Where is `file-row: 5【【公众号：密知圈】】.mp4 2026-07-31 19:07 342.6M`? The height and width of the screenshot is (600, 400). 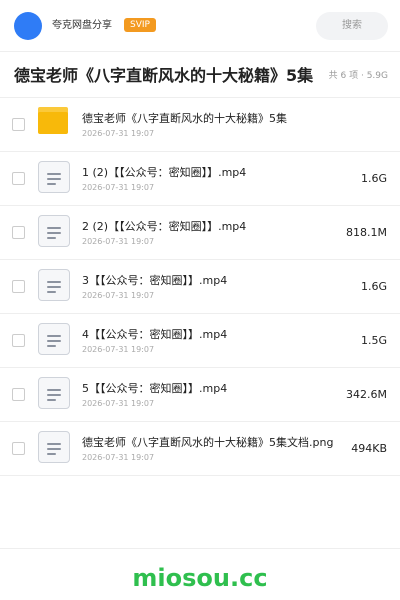 file-row: 5【【公众号：密知圈】】.mp4 2026-07-31 19:07 342.6M is located at coordinates (200, 395).